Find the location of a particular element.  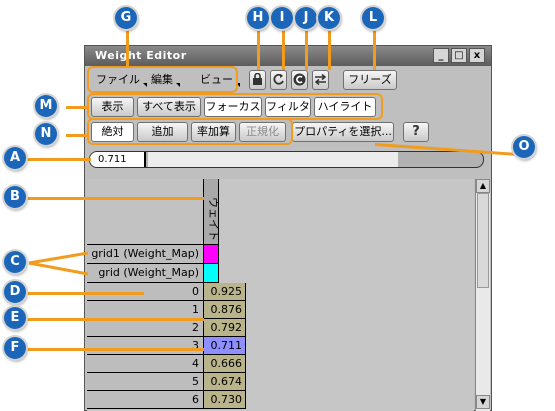

refresh-icon is located at coordinates (278, 79).